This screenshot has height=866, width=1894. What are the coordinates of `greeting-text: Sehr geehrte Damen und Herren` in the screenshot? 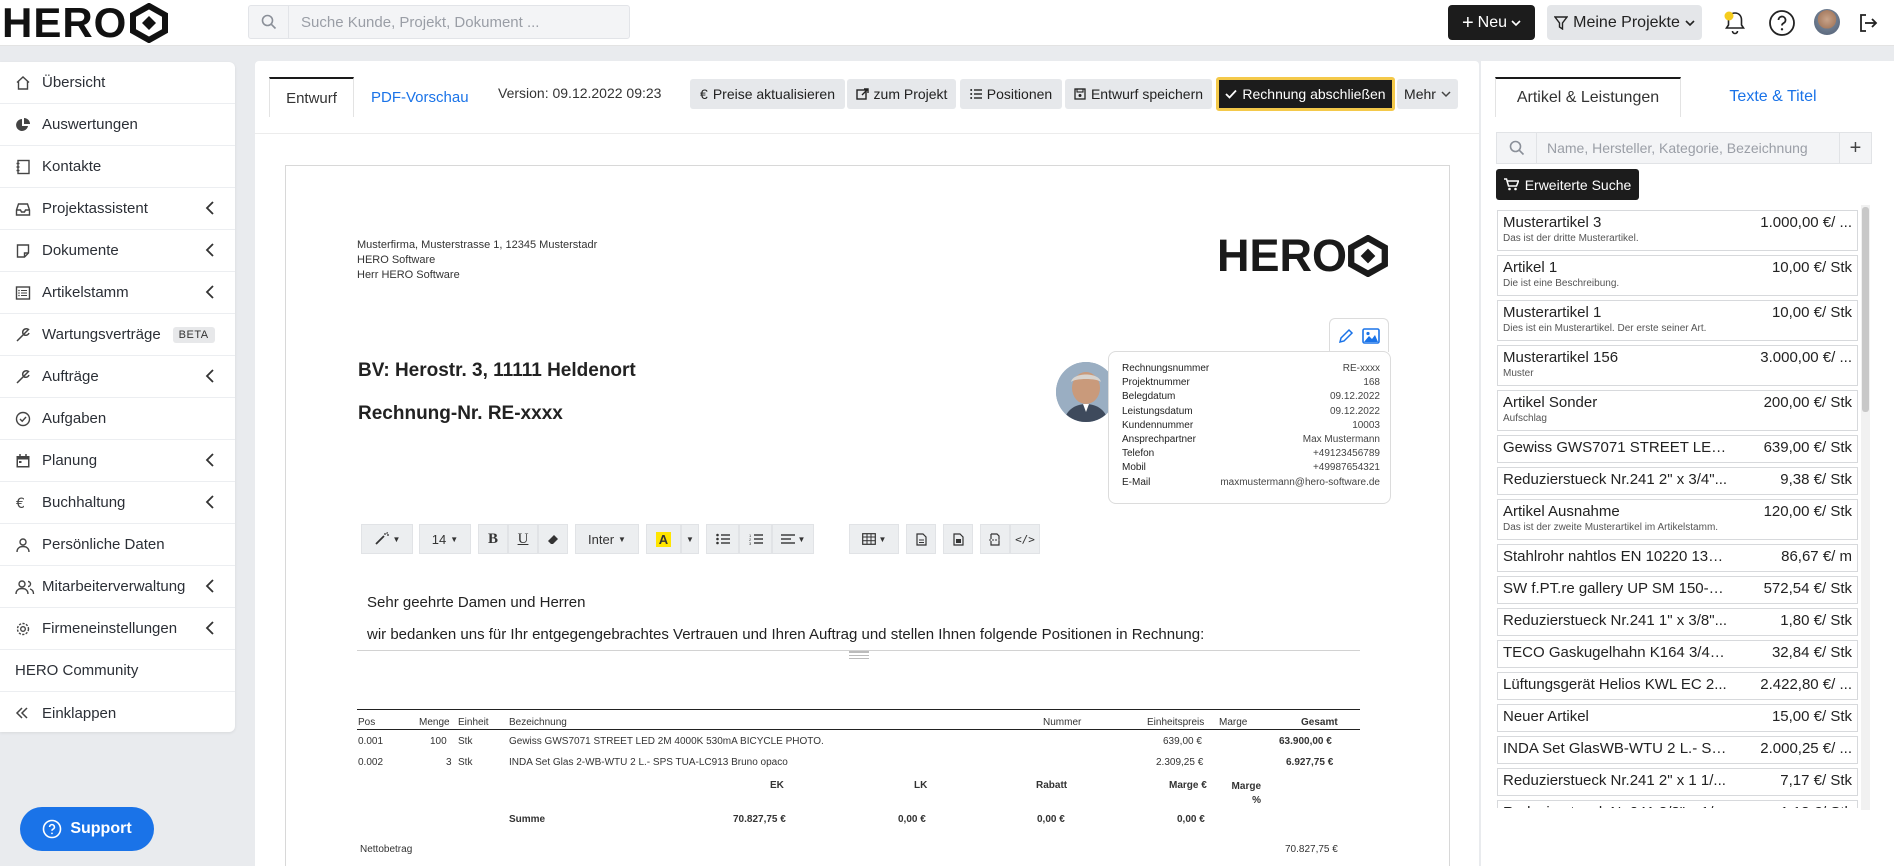 It's located at (476, 602).